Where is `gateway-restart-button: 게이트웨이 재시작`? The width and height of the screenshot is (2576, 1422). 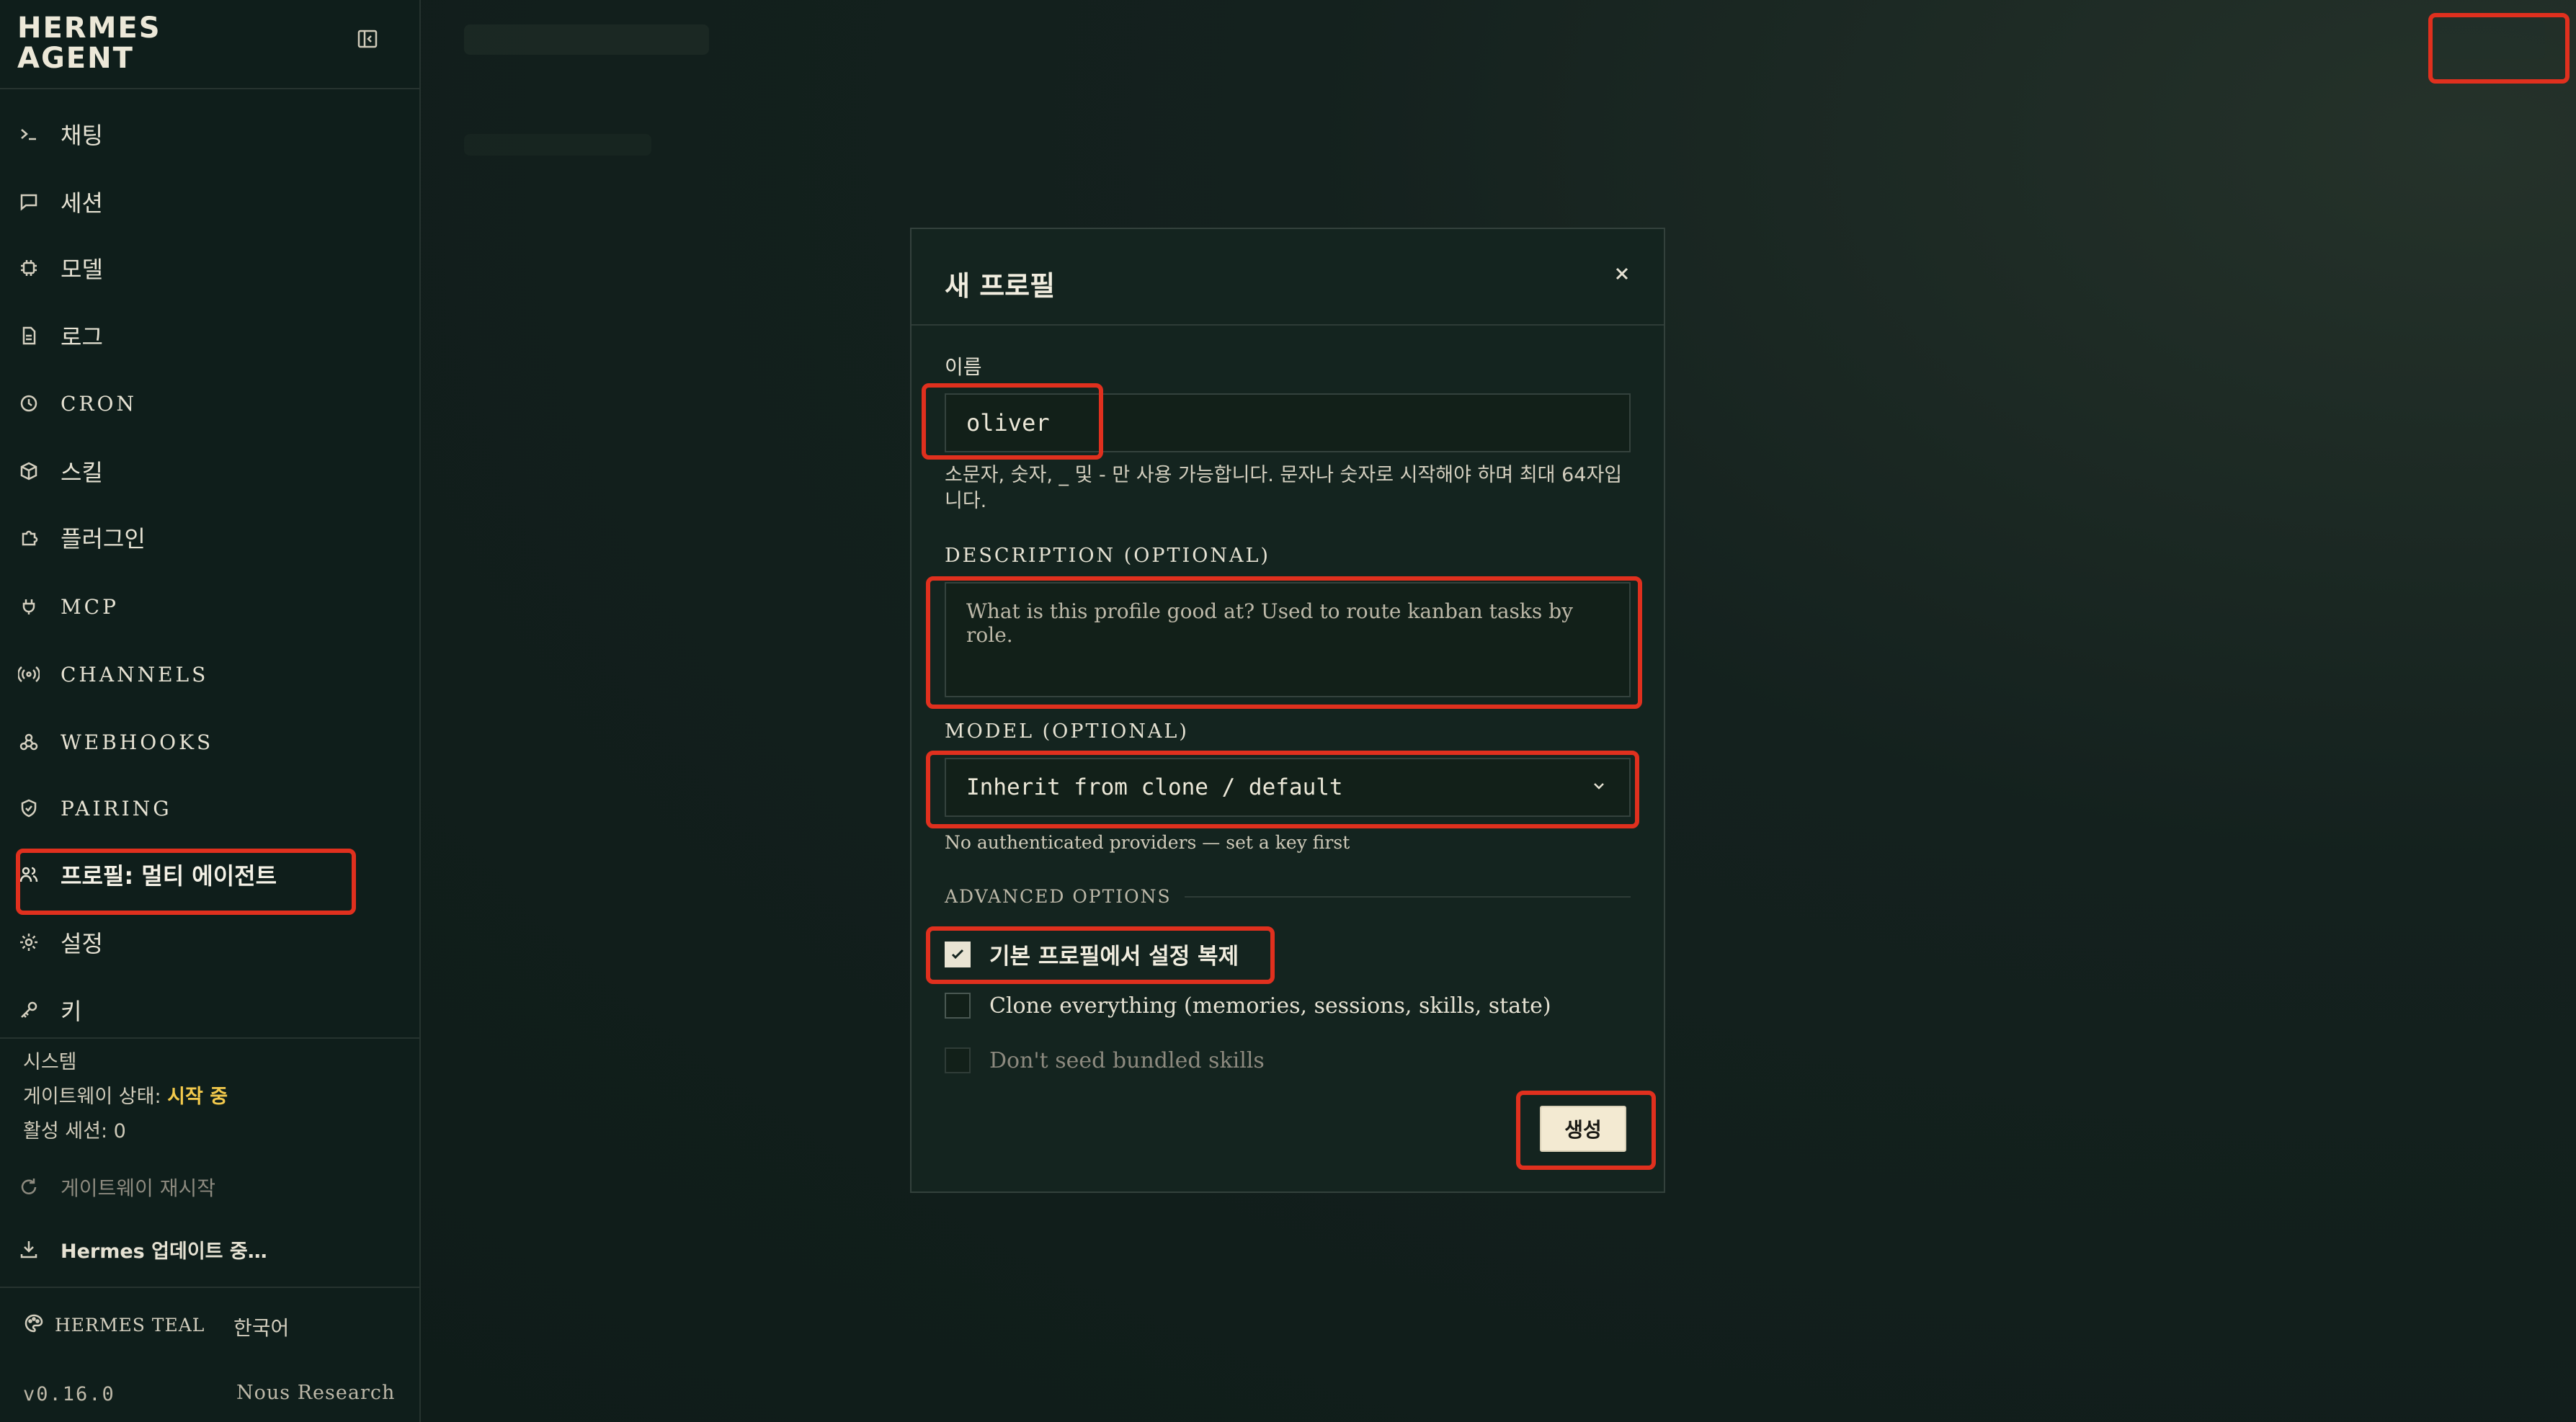
gateway-restart-button: 게이트웨이 재시작 is located at coordinates (200, 1187).